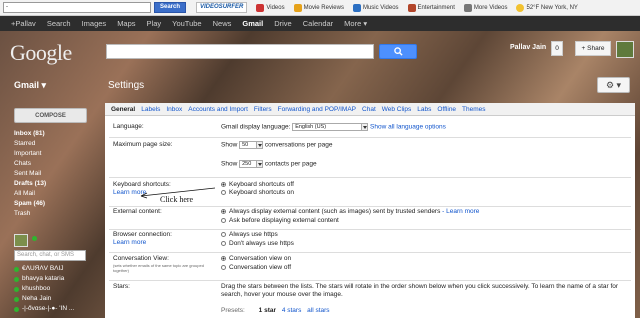 This screenshot has height=318, width=640. What do you see at coordinates (240, 51) in the screenshot?
I see `mail-search-input` at bounding box center [240, 51].